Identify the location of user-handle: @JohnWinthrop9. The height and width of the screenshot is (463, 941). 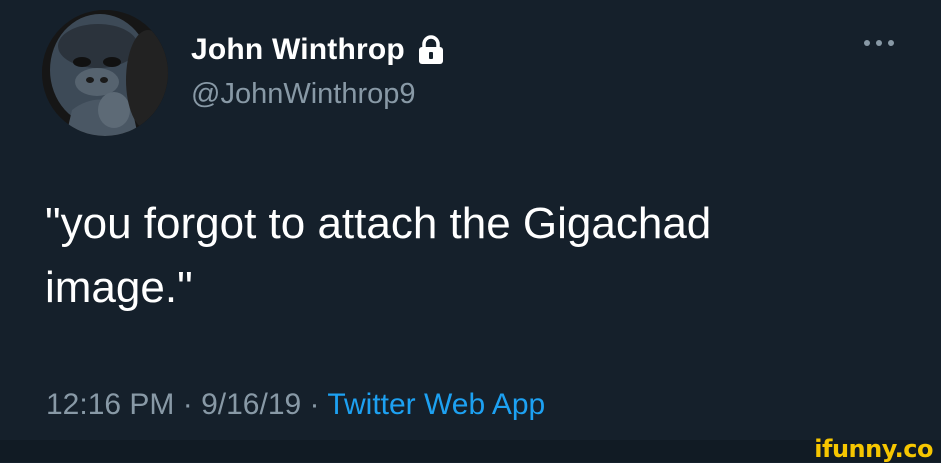
(318, 94).